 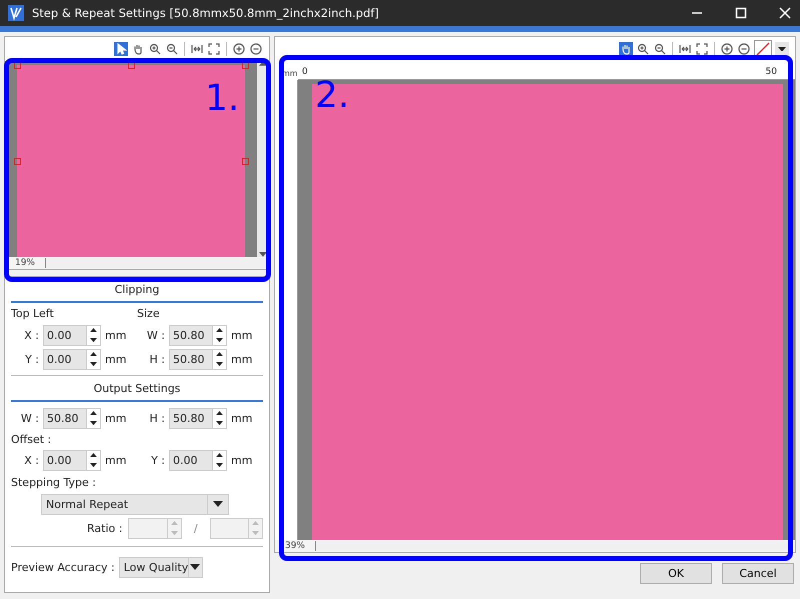 I want to click on dropdown-button, so click(x=782, y=49).